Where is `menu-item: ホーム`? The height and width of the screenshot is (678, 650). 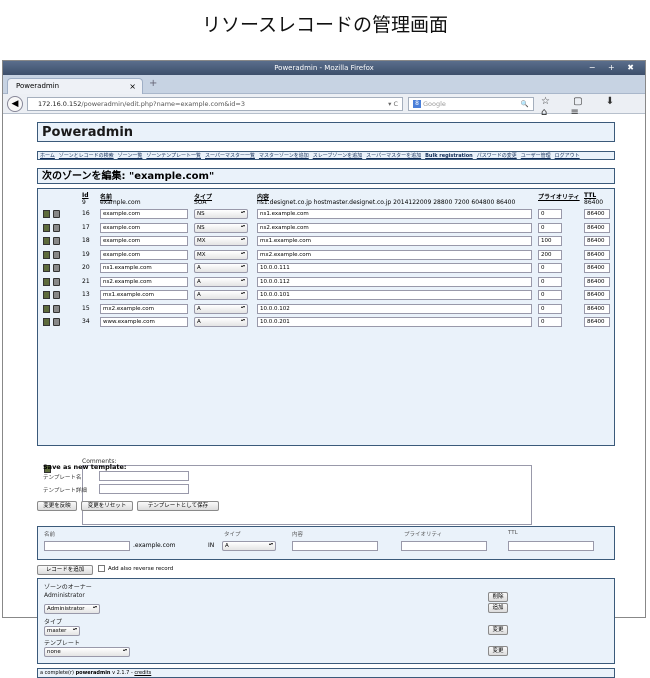
menu-item: ホーム is located at coordinates (47, 156).